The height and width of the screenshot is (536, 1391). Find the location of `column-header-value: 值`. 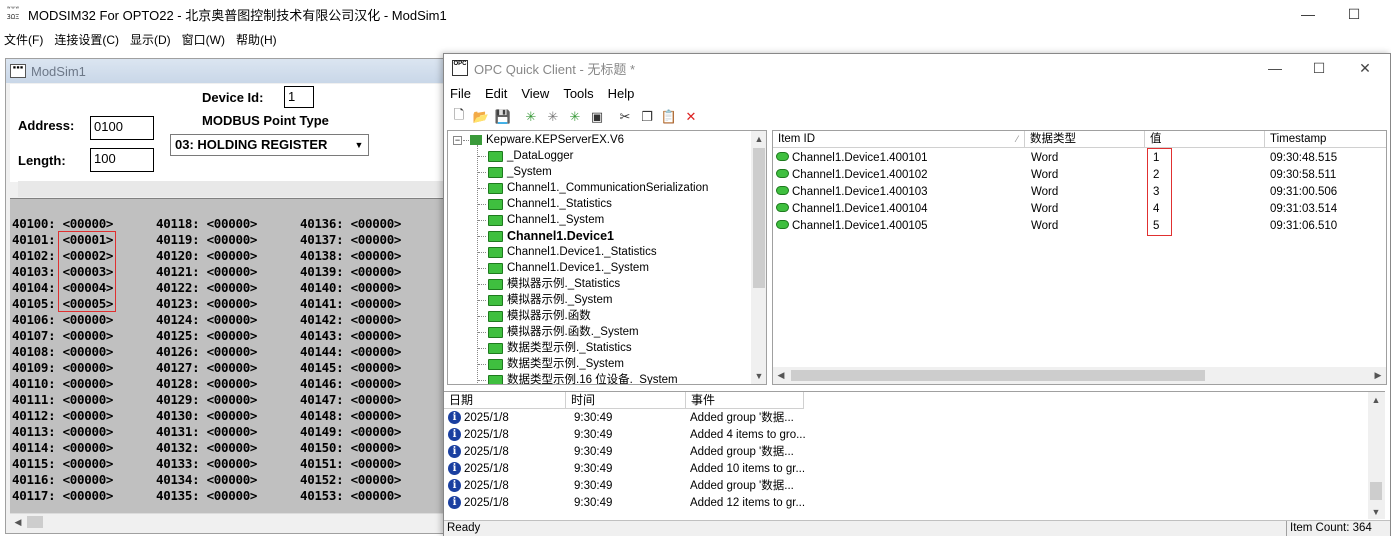

column-header-value: 值 is located at coordinates (1205, 139).